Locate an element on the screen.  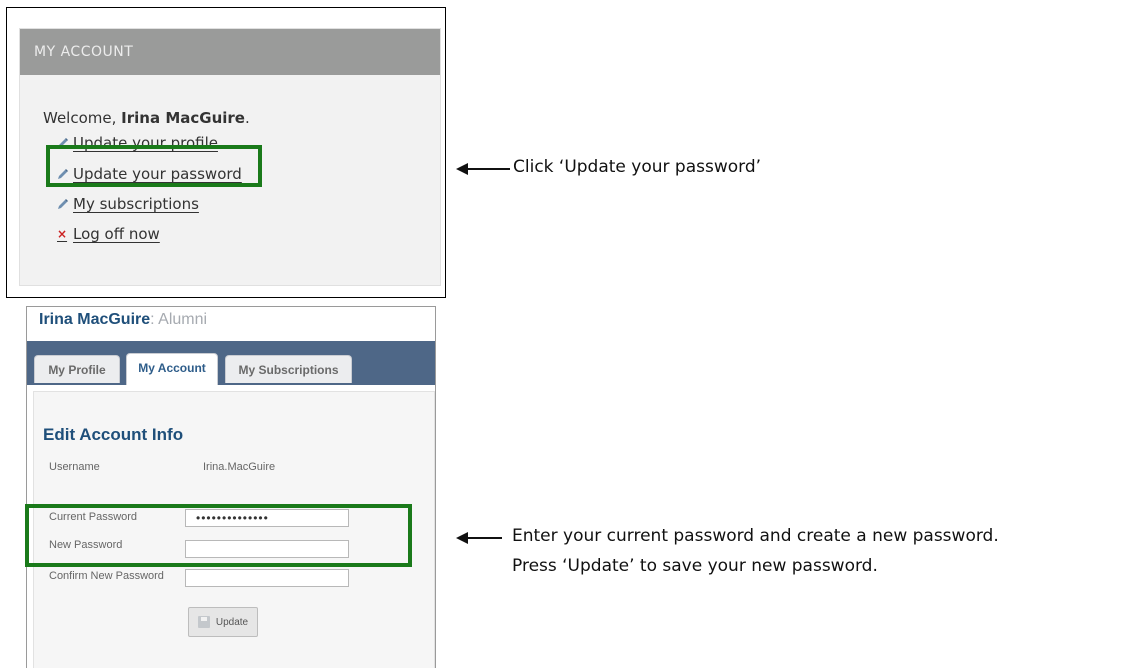
my-subscriptions-link: My subscriptions is located at coordinates (128, 204).